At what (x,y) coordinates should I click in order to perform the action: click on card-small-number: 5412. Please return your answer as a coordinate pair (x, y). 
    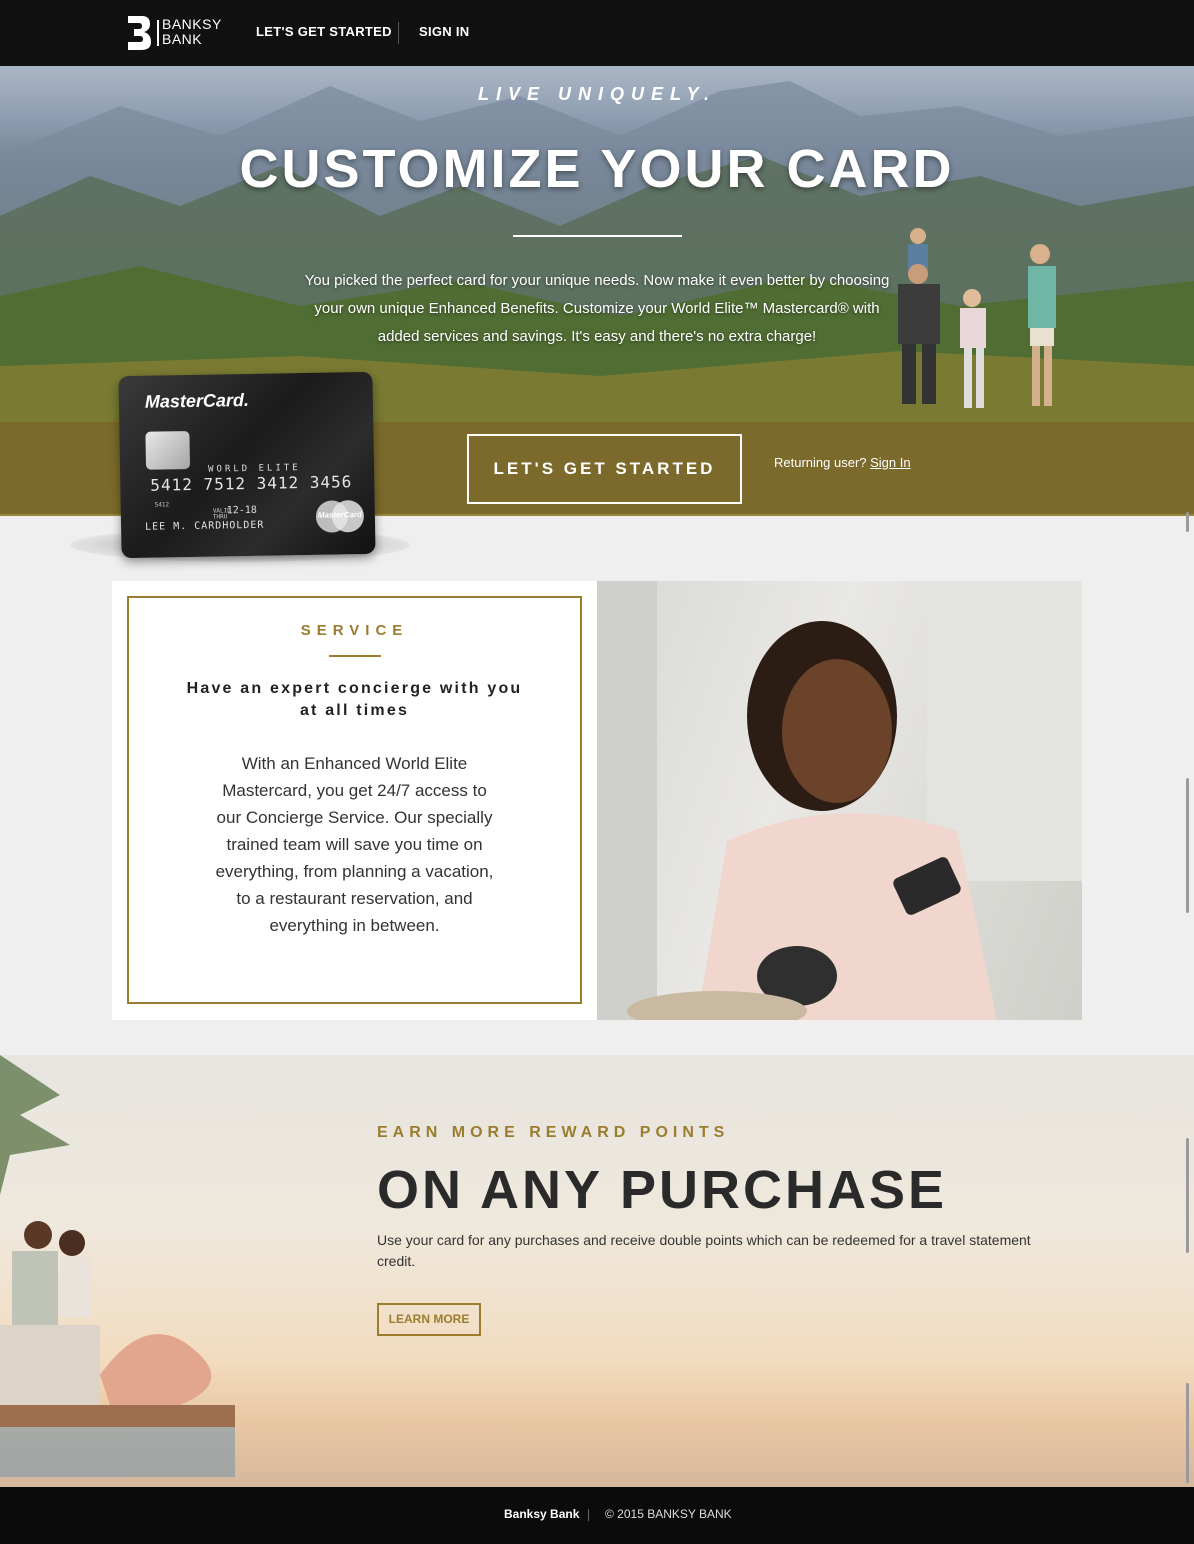
    Looking at the image, I should click on (162, 505).